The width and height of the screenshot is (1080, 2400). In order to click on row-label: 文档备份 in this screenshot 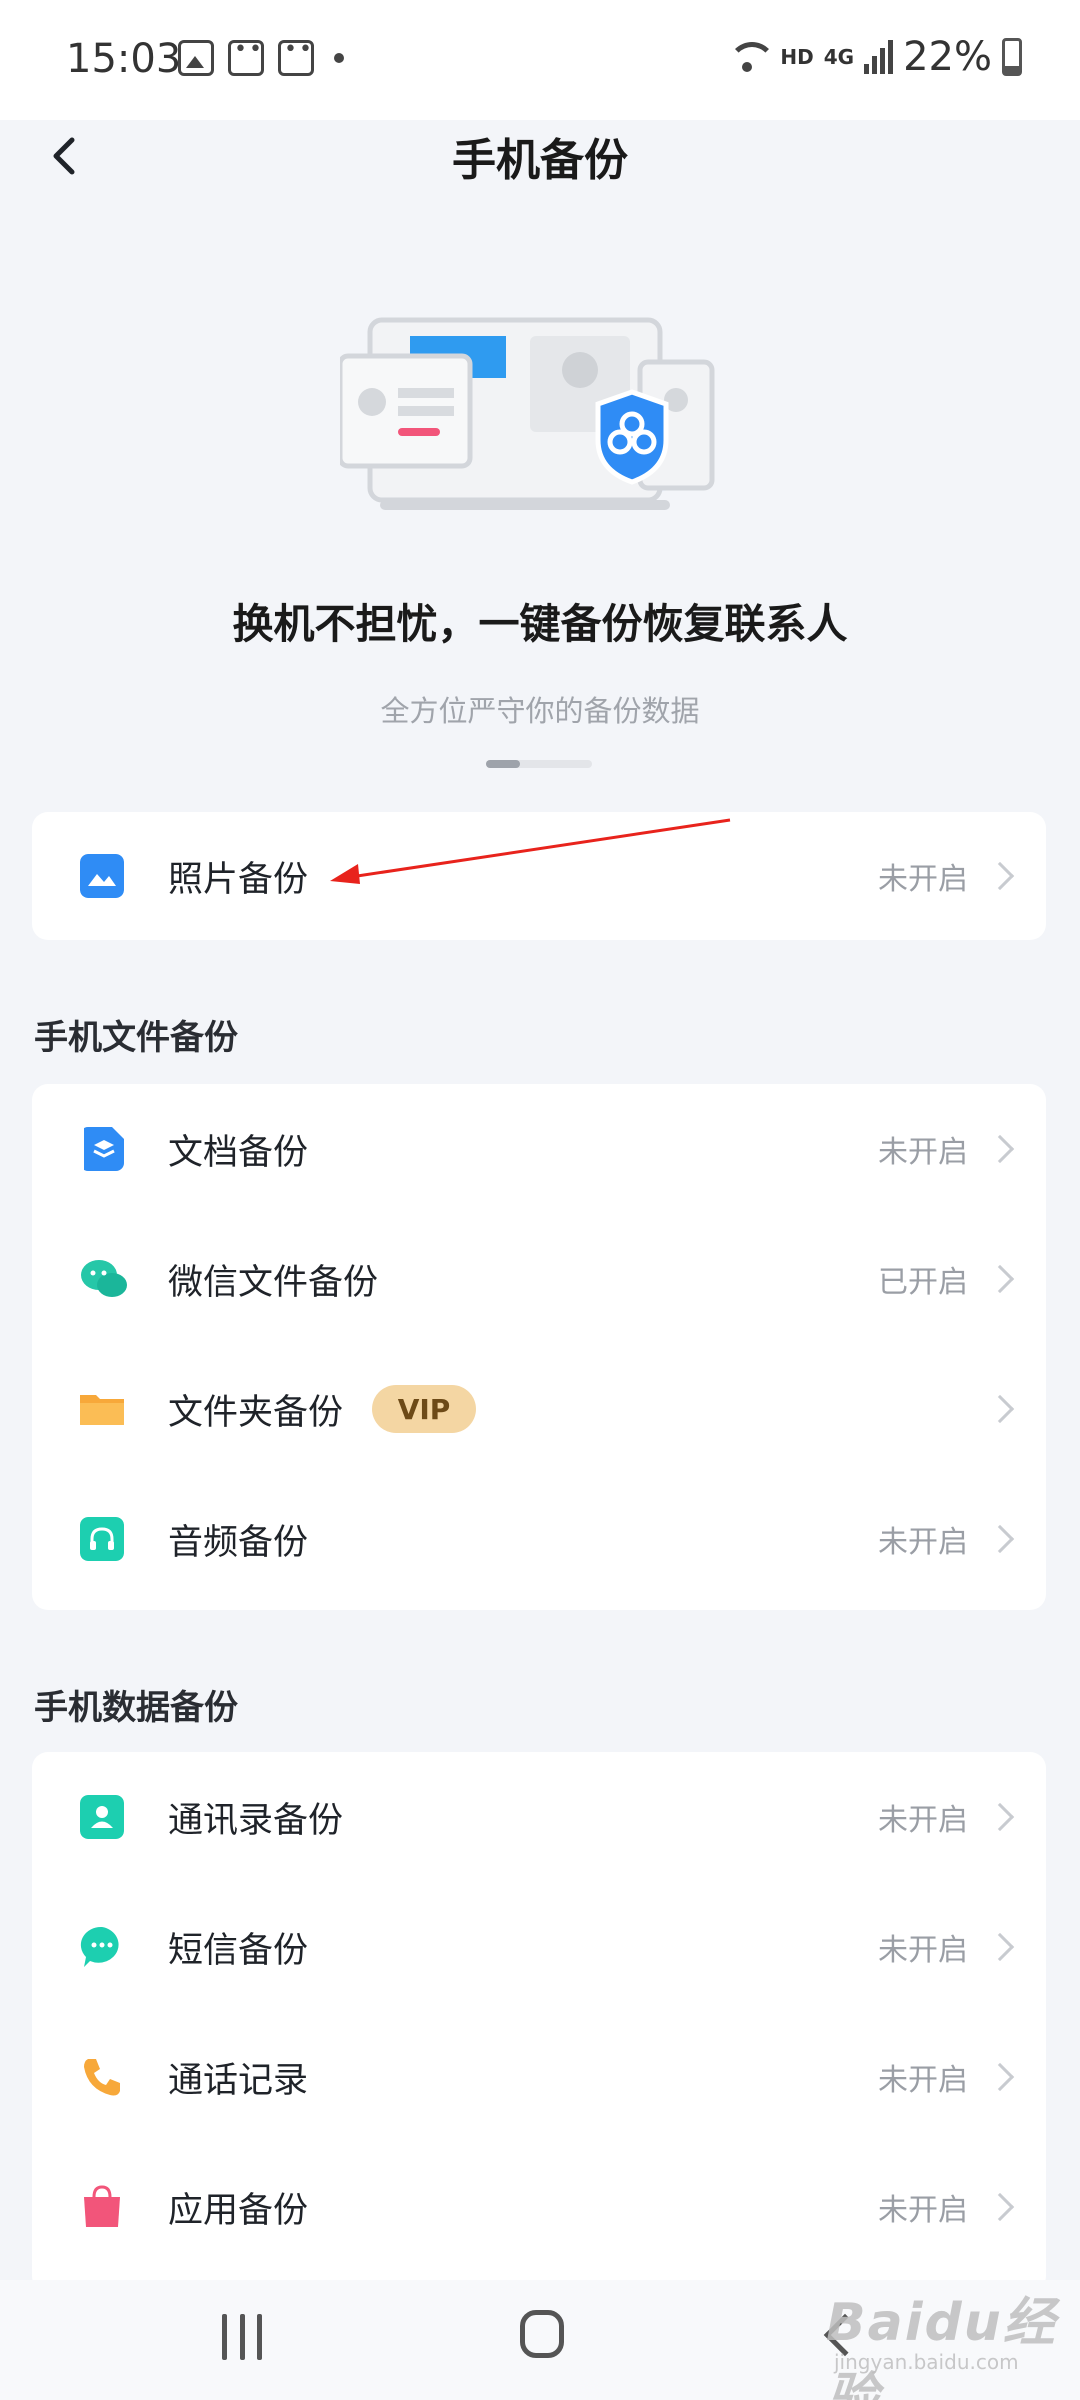, I will do `click(238, 1152)`.